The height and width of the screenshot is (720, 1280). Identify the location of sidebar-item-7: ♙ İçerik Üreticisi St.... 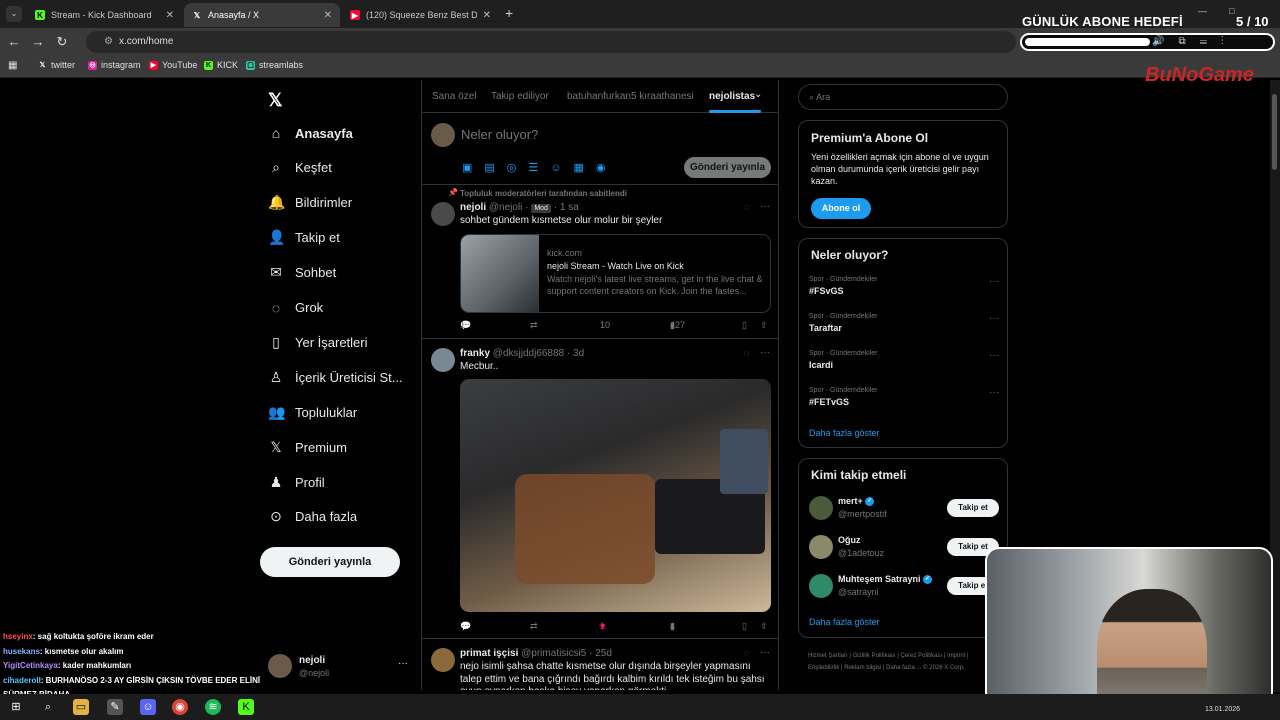
(335, 377).